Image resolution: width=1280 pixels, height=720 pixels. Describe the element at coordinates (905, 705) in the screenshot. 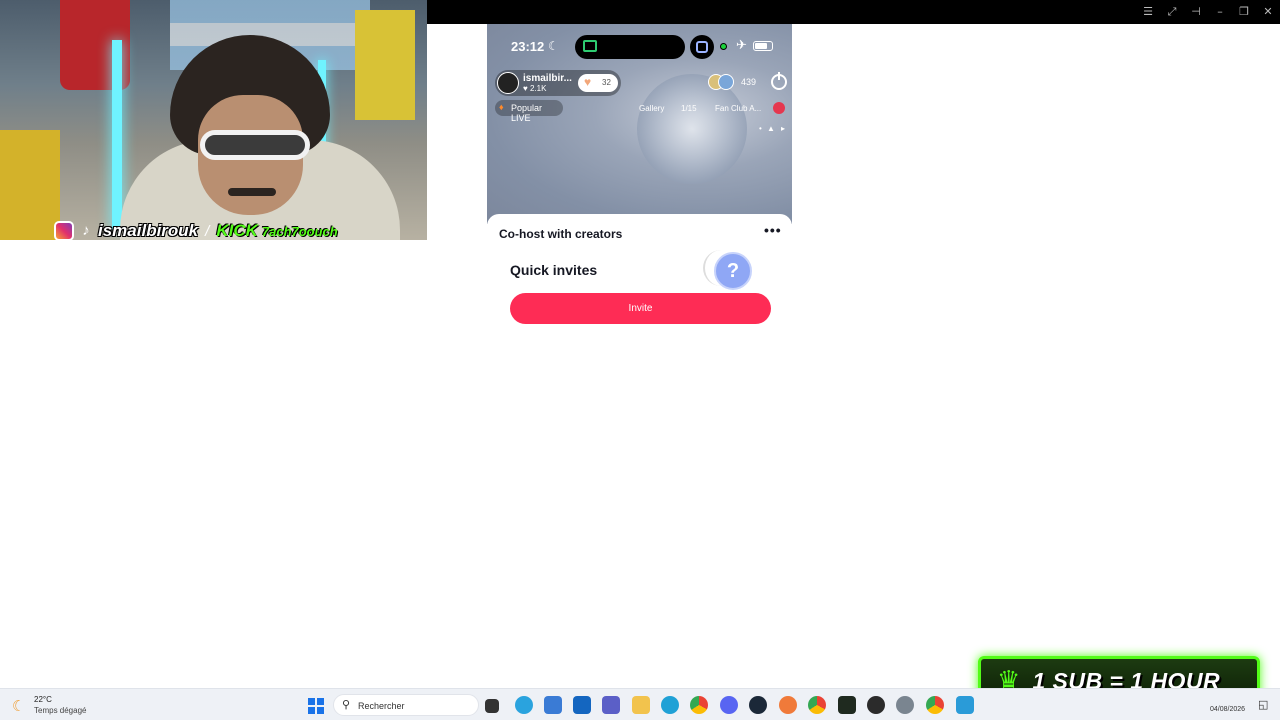

I see `settings-icon` at that location.